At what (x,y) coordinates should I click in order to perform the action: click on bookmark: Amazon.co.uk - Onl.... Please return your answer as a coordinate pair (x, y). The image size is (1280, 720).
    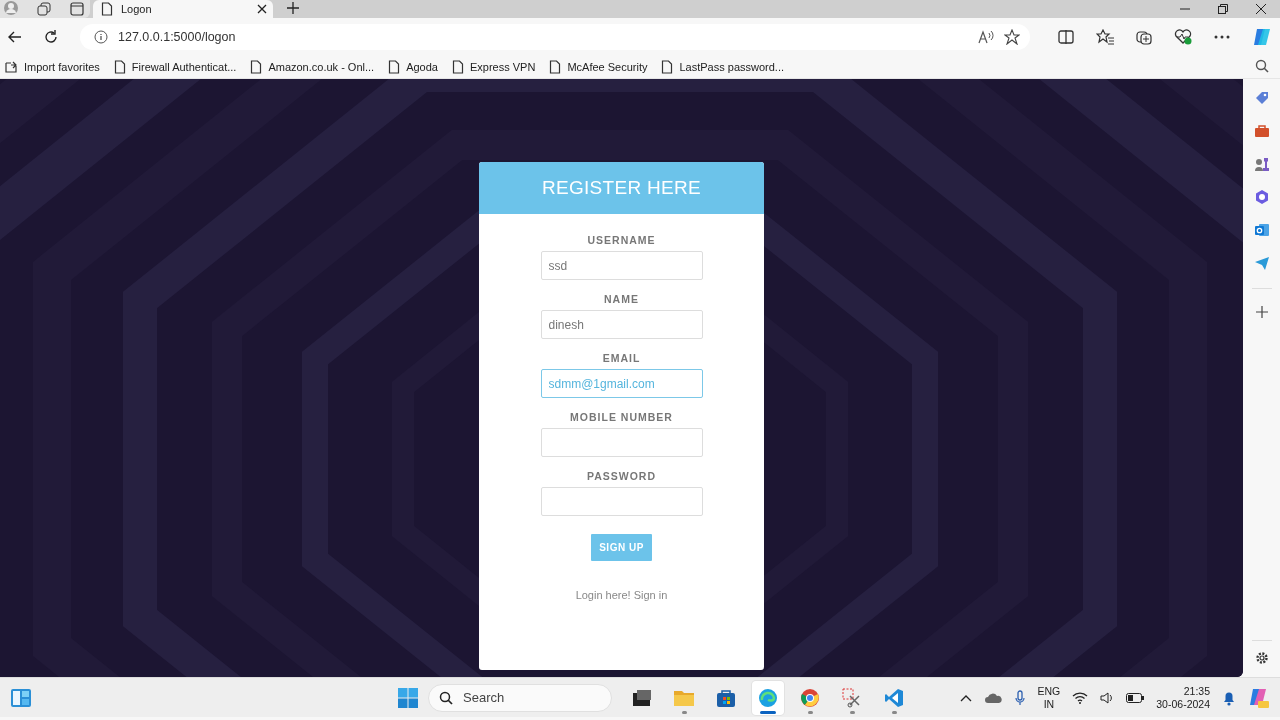
    Looking at the image, I should click on (312, 67).